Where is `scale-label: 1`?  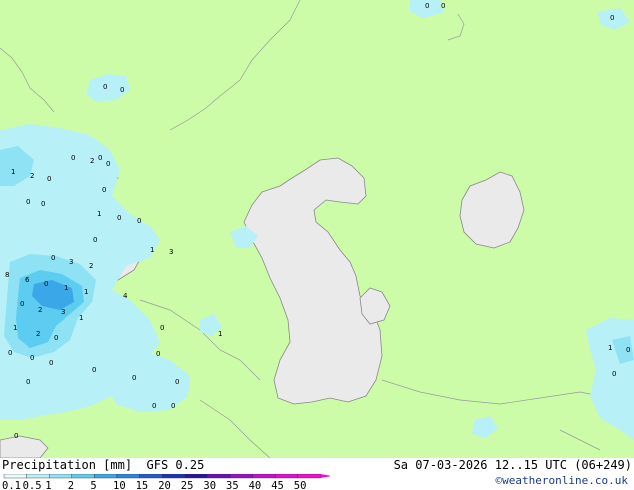
scale-label: 1 is located at coordinates (48, 485).